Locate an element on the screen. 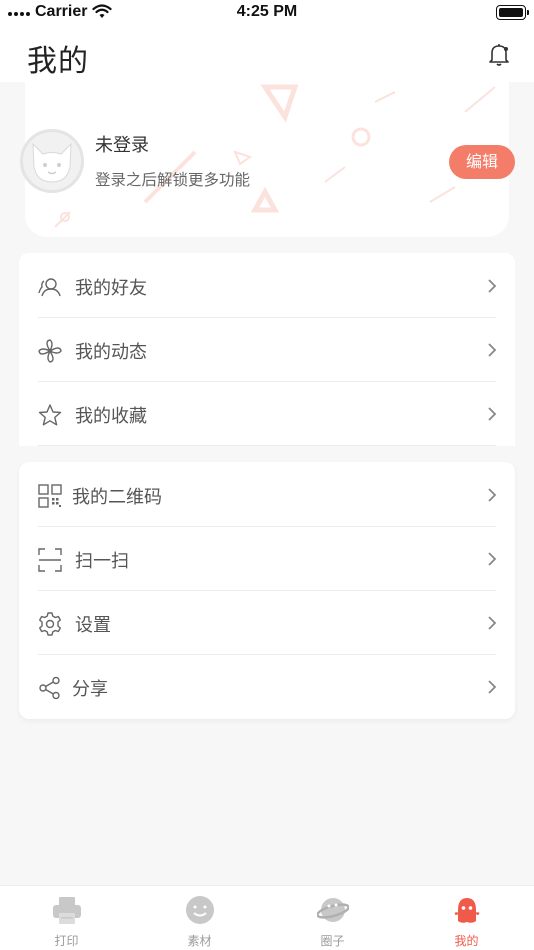 The width and height of the screenshot is (534, 950). gear-icon is located at coordinates (50, 624).